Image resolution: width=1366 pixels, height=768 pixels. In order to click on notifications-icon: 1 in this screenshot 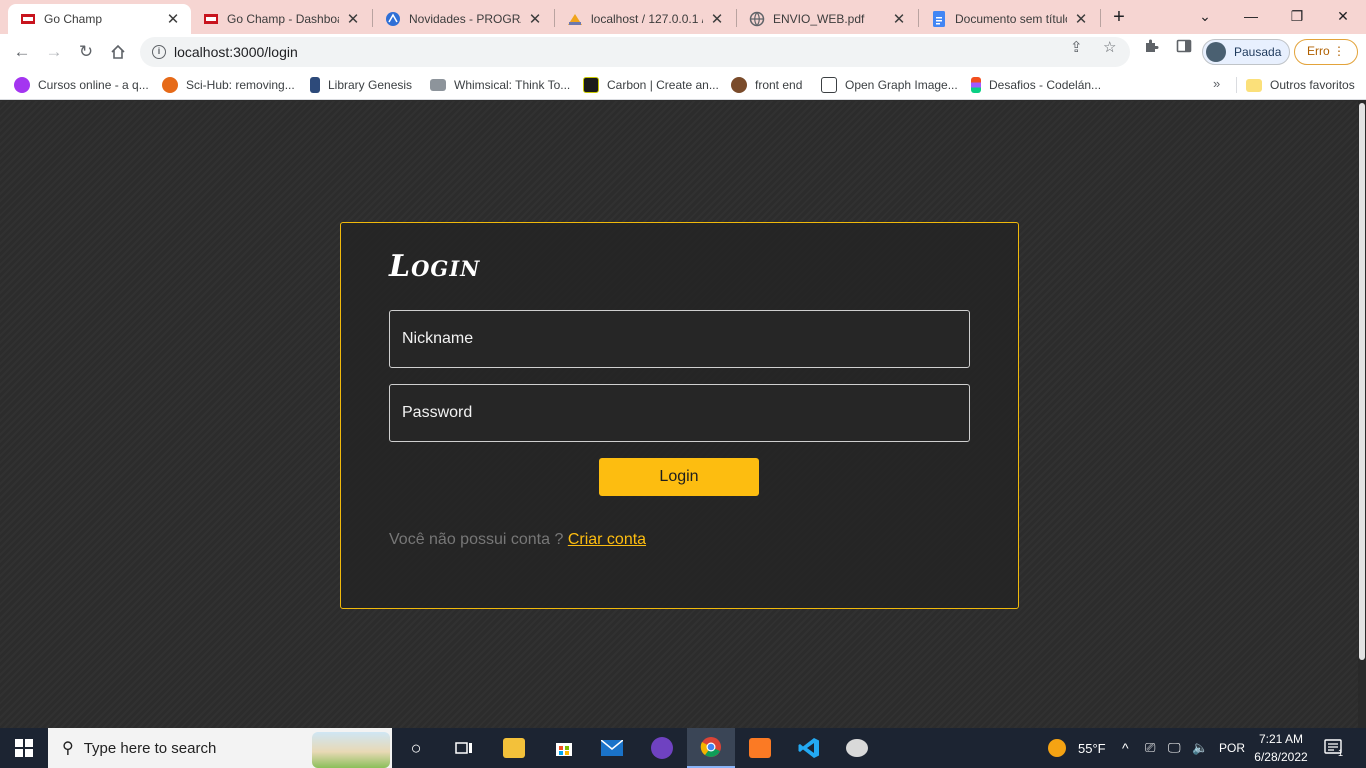, I will do `click(1333, 748)`.